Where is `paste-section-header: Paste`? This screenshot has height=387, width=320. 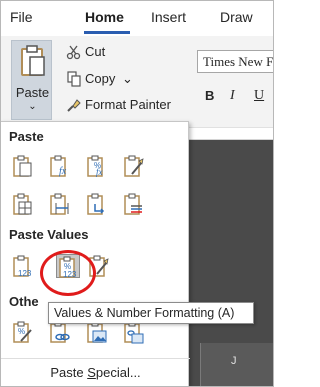
paste-section-header: Paste is located at coordinates (26, 136).